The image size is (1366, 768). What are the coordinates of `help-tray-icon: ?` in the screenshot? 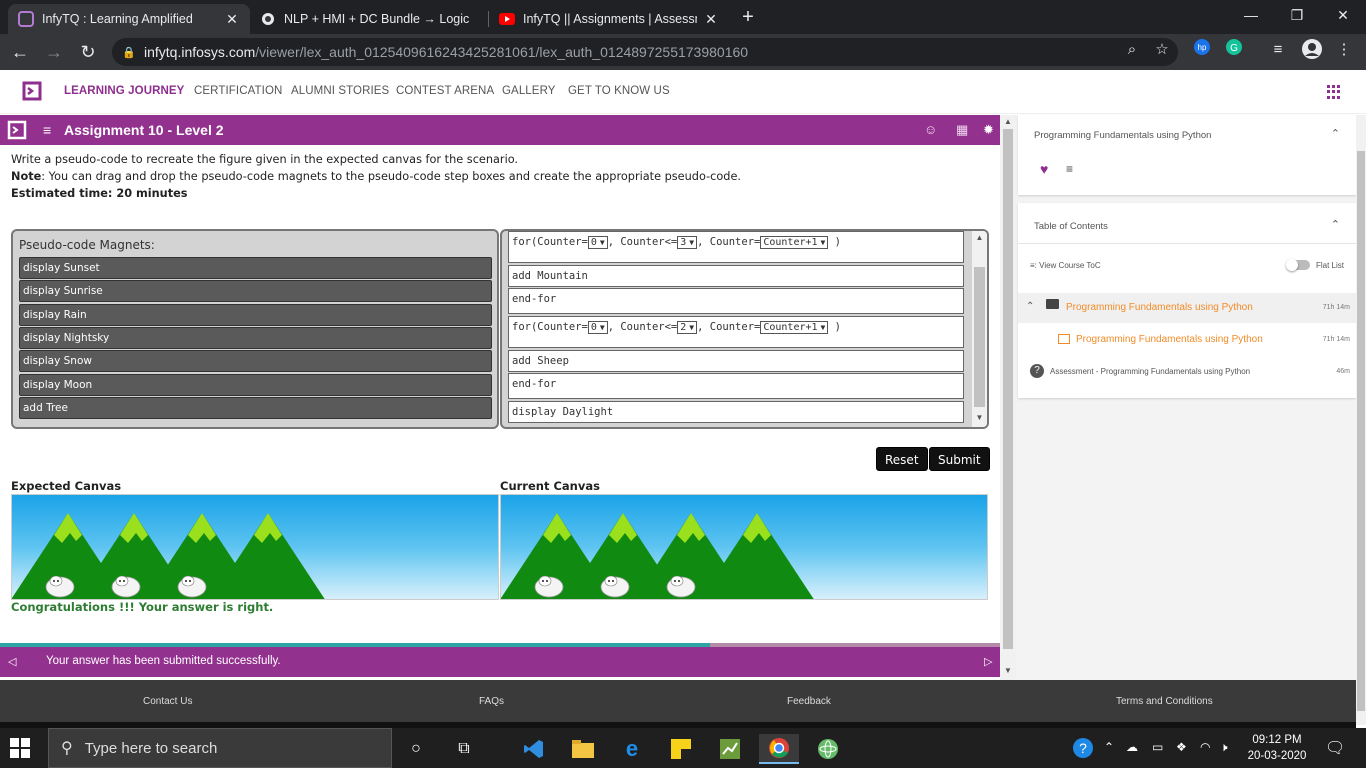 It's located at (1083, 749).